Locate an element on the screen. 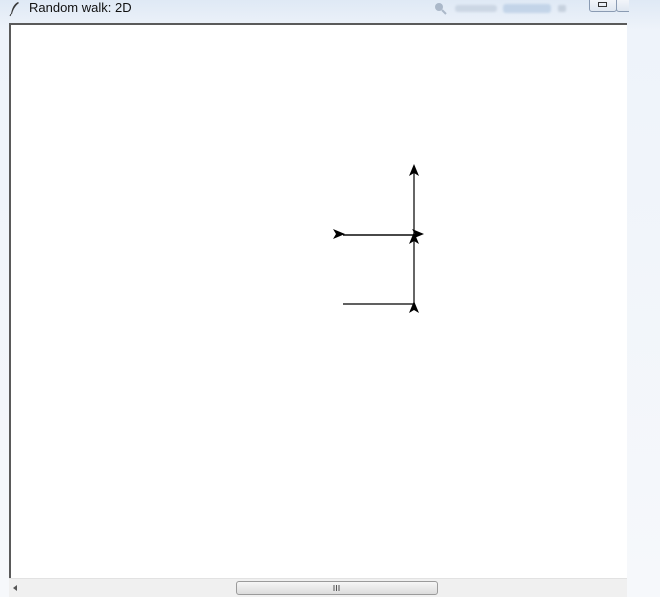  minimize-icon is located at coordinates (602, 4).